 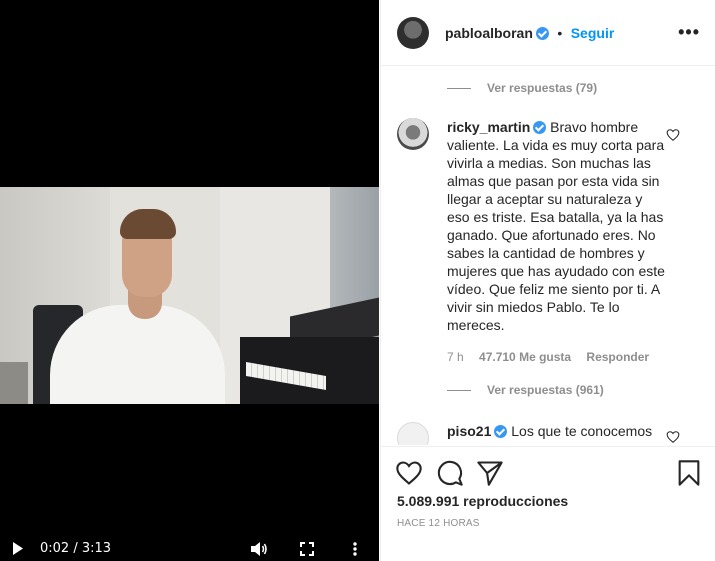 I want to click on comment-time: 7 h, so click(x=455, y=357).